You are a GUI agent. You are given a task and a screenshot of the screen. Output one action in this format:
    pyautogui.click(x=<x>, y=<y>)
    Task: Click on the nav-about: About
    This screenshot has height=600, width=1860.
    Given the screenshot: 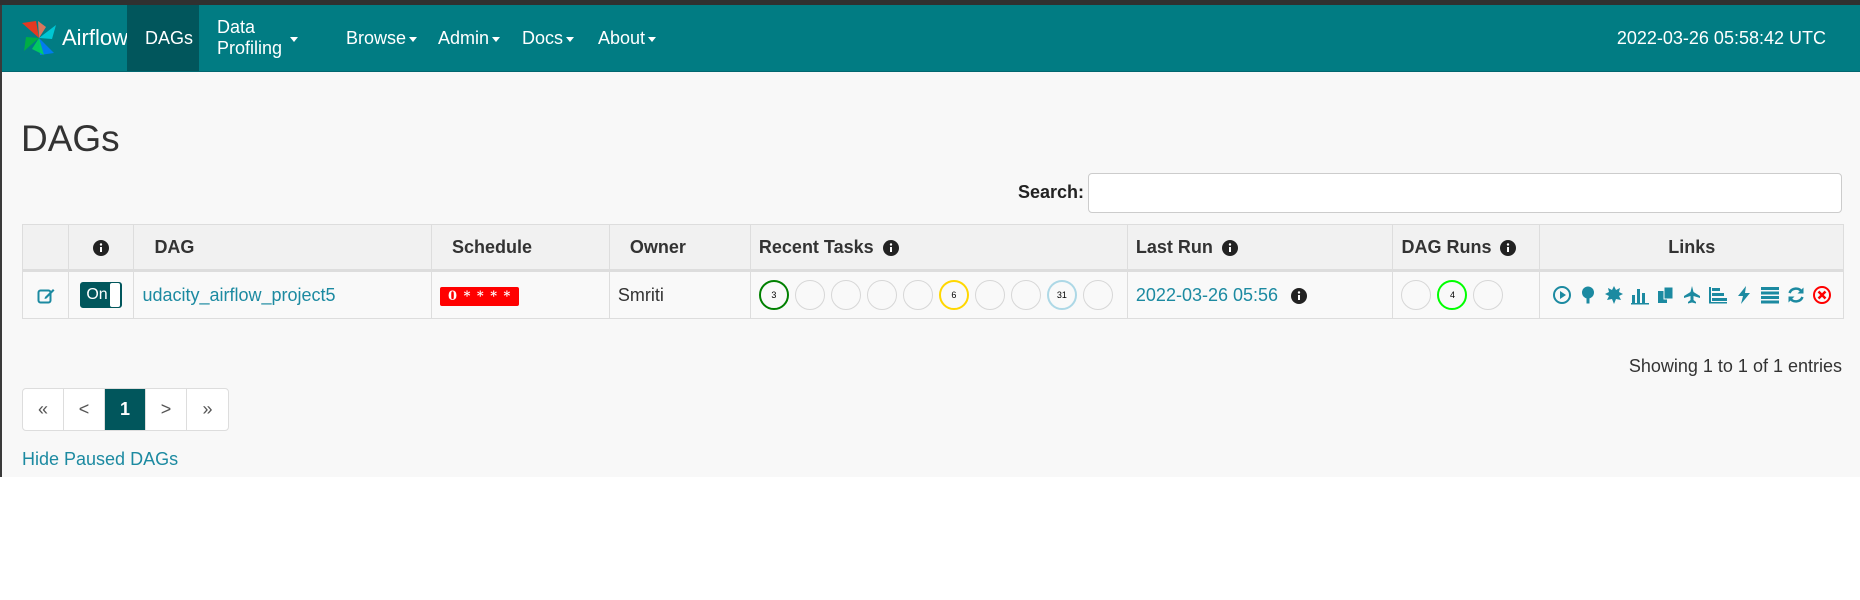 What is the action you would take?
    pyautogui.click(x=623, y=38)
    